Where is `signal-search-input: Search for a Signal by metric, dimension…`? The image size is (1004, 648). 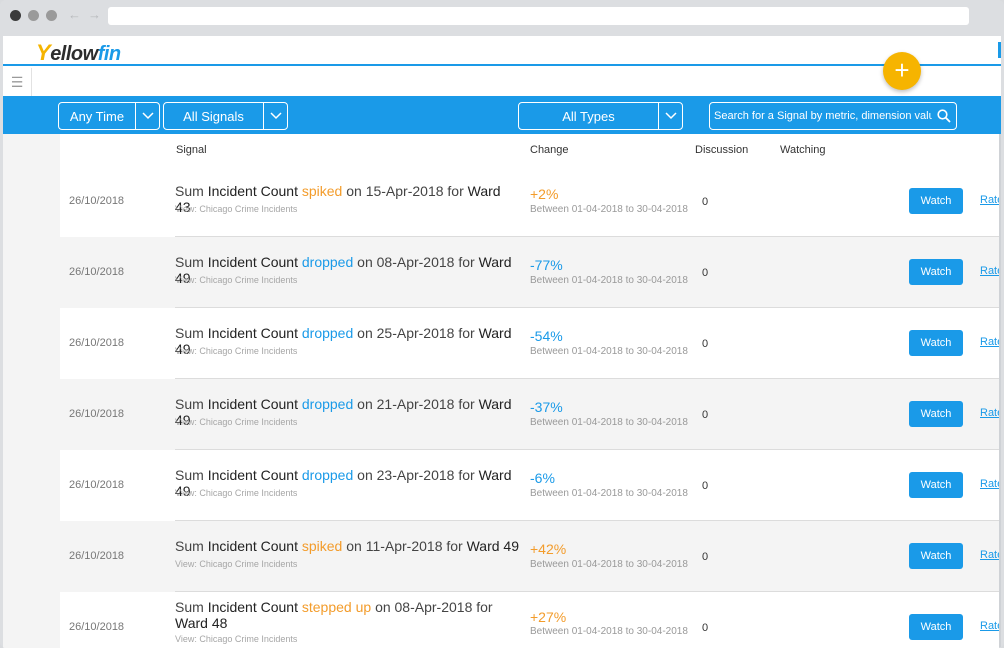
signal-search-input: Search for a Signal by metric, dimension… is located at coordinates (833, 116).